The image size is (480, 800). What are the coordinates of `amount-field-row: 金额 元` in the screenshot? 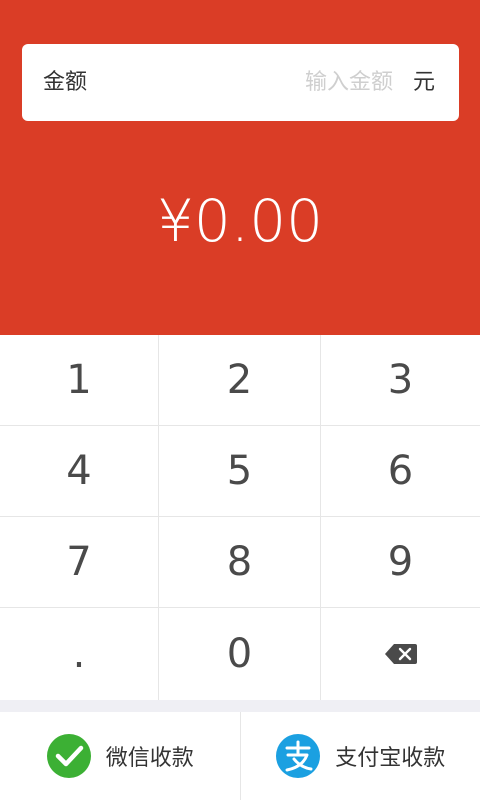 It's located at (240, 82).